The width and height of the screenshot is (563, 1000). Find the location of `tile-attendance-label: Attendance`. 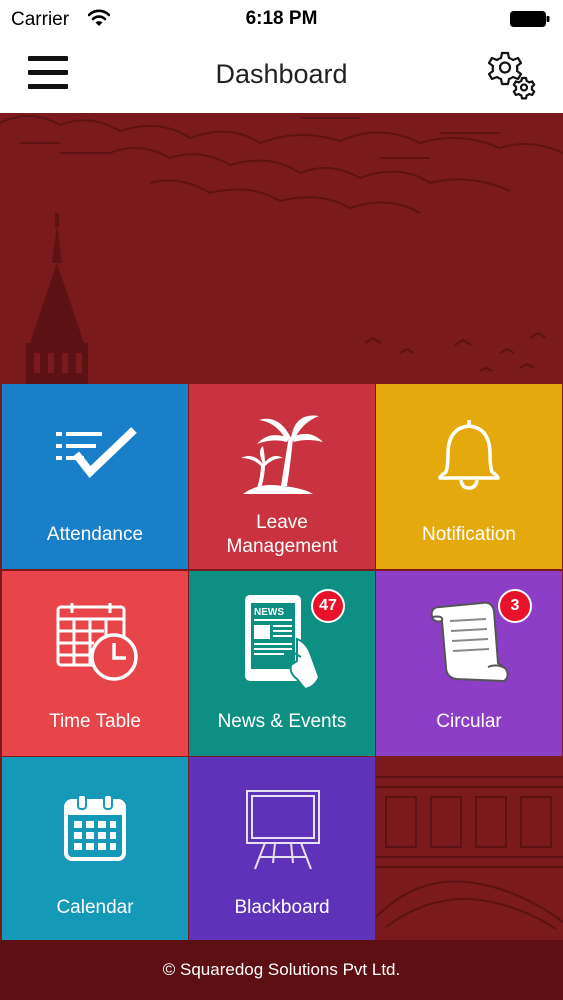

tile-attendance-label: Attendance is located at coordinates (95, 534).